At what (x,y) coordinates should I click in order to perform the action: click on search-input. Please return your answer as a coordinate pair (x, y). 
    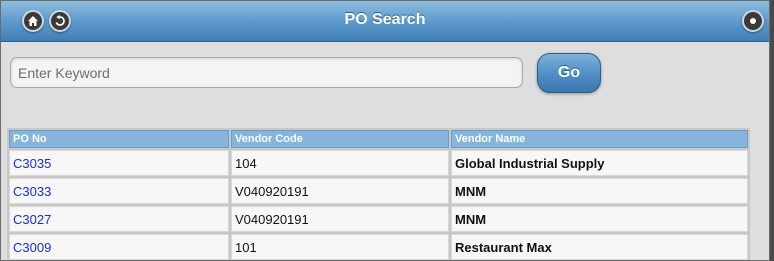
    Looking at the image, I should click on (266, 72).